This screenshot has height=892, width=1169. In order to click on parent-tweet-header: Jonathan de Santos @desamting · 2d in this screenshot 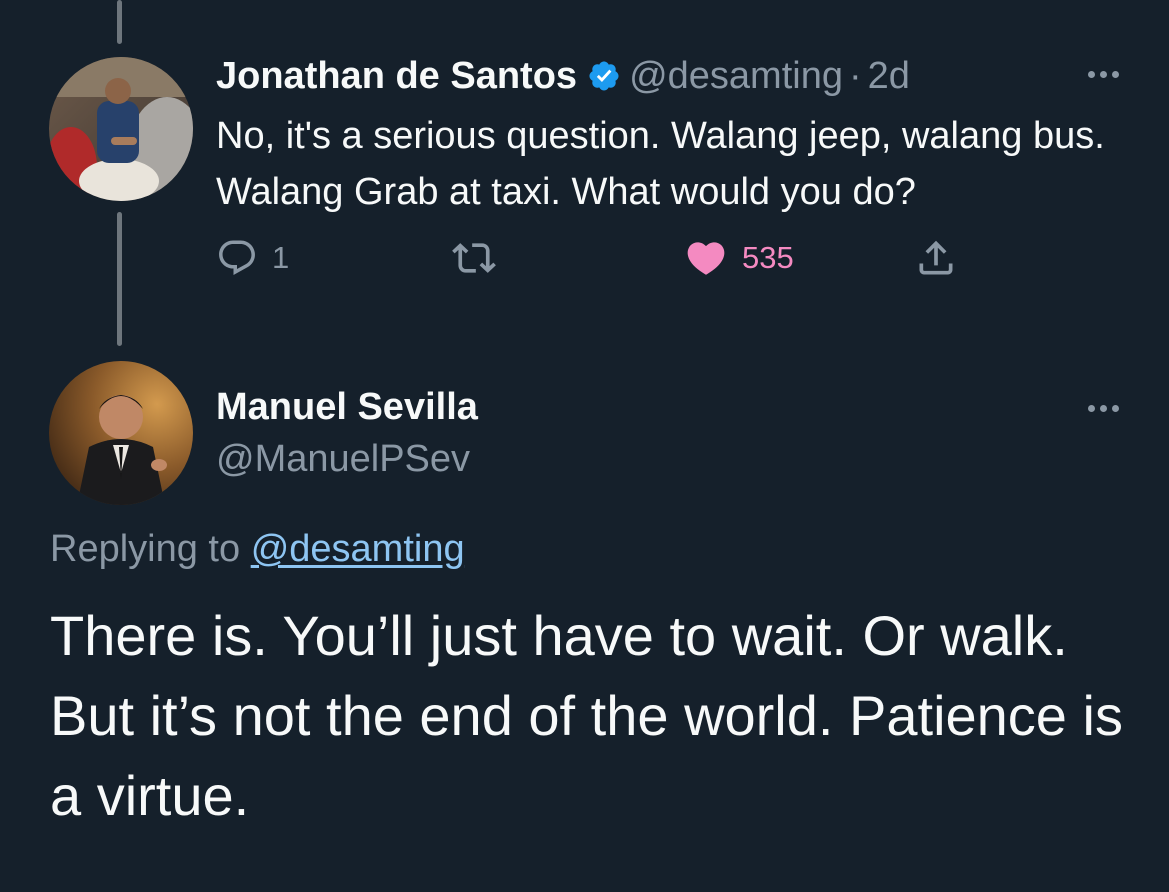, I will do `click(563, 76)`.